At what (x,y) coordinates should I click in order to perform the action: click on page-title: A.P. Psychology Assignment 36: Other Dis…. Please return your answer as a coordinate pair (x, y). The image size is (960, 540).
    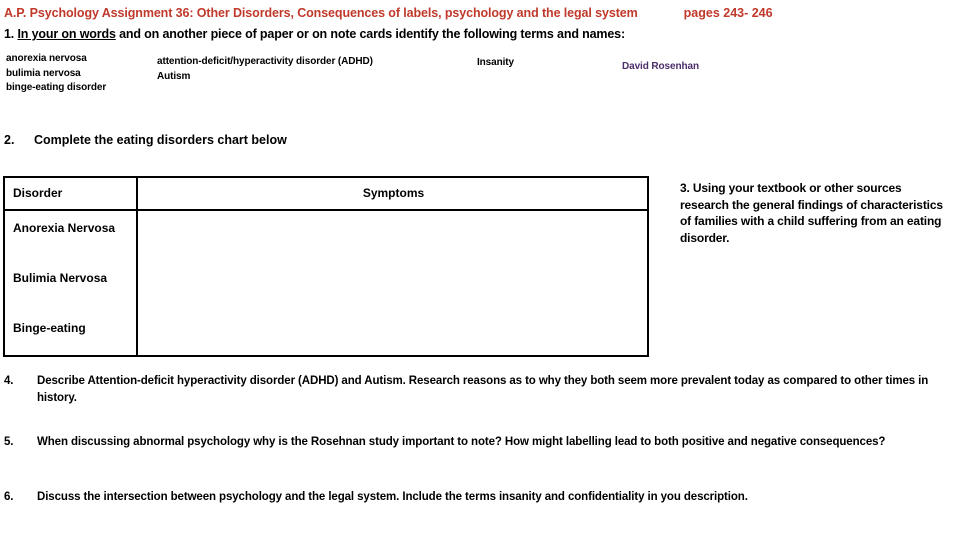
    Looking at the image, I should click on (321, 13).